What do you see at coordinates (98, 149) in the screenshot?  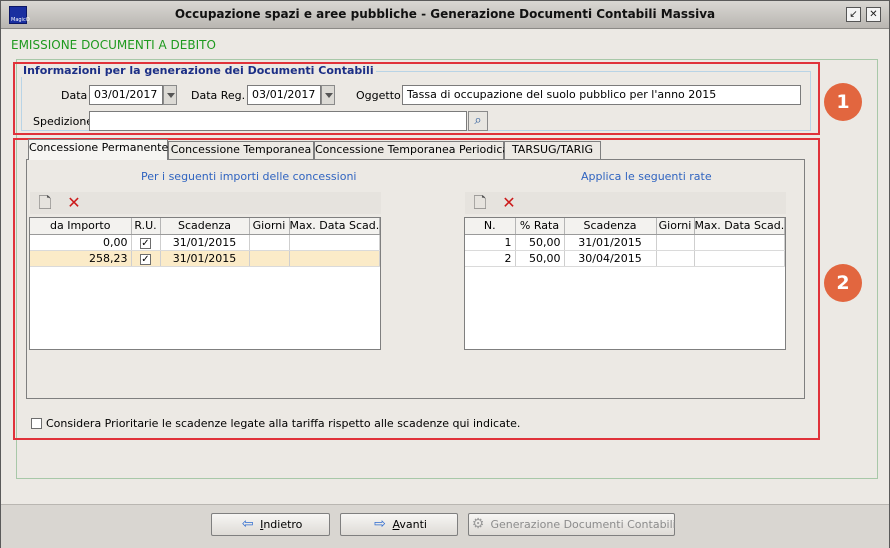 I see `tab-concessione-permanente: Concessione Permanente` at bounding box center [98, 149].